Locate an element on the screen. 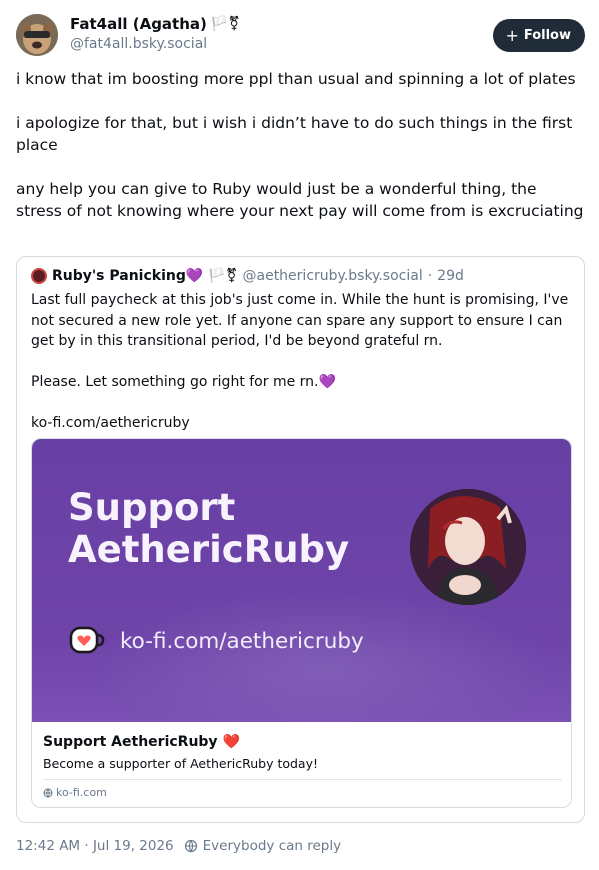 Image resolution: width=599 pixels, height=870 pixels. quoted-author-avatar is located at coordinates (39, 276).